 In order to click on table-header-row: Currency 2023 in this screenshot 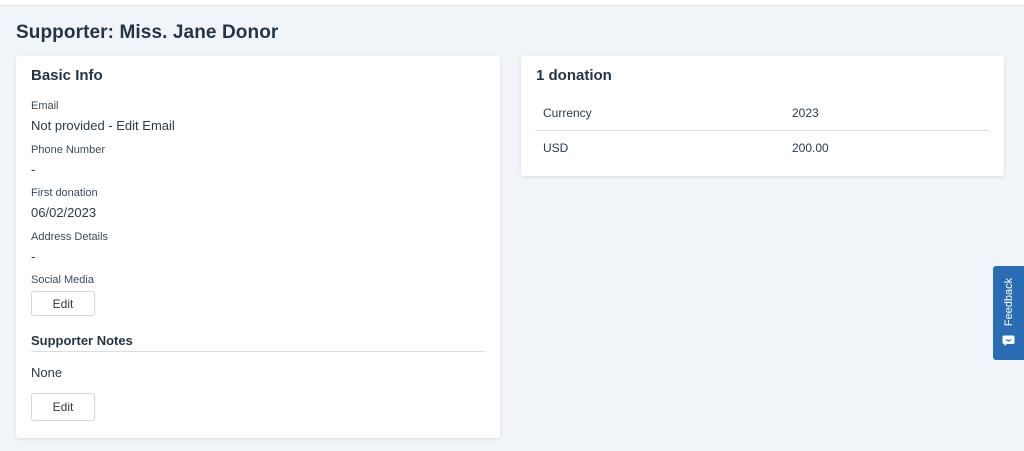, I will do `click(762, 113)`.